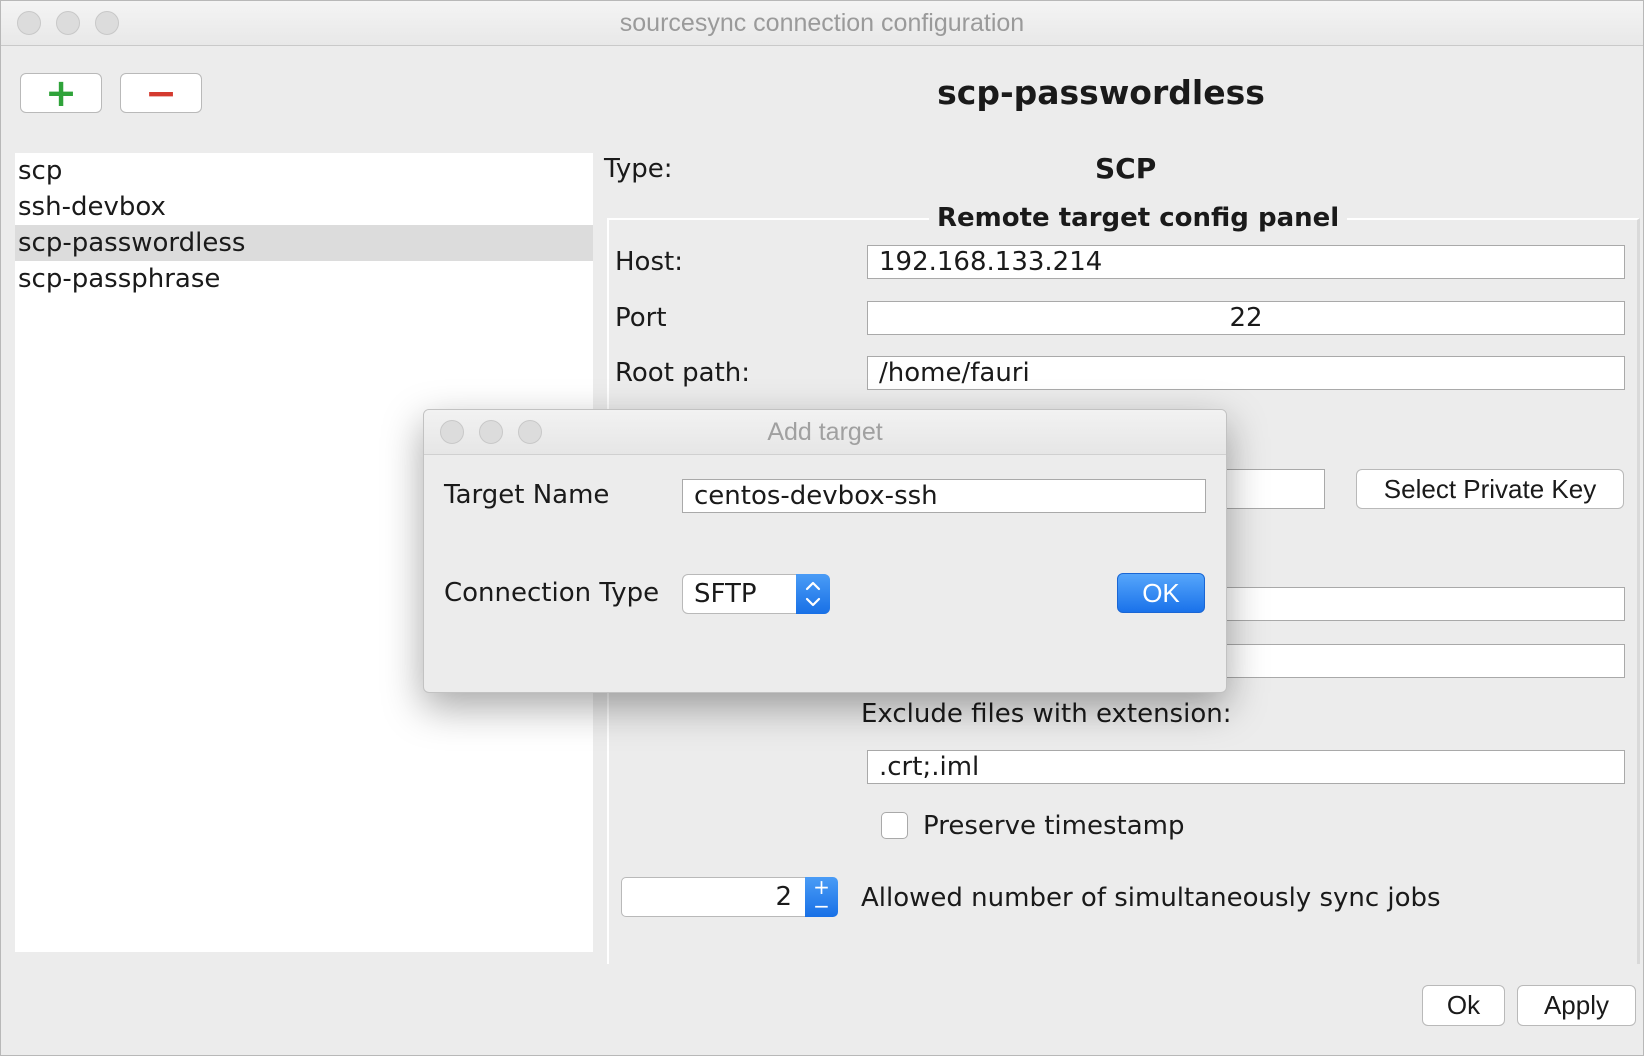 This screenshot has height=1056, width=1644. I want to click on sync-jobs-input: 2, so click(714, 897).